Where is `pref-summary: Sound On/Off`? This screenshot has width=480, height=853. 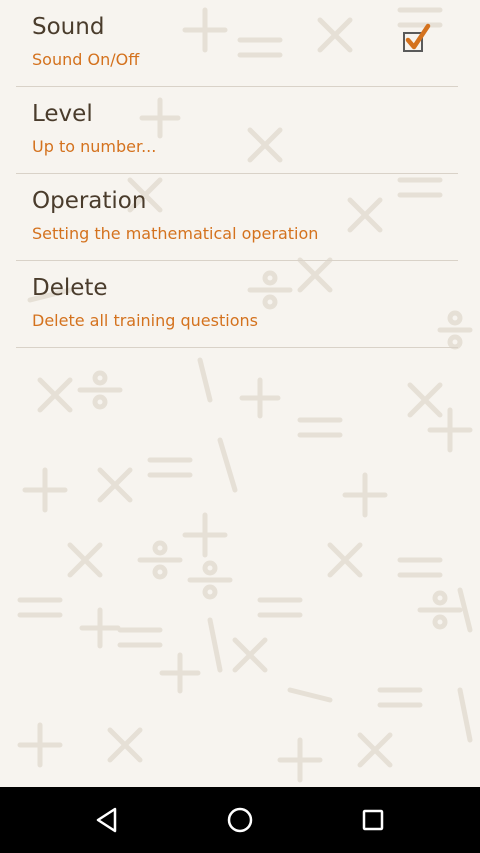
pref-summary: Sound On/Off is located at coordinates (86, 59).